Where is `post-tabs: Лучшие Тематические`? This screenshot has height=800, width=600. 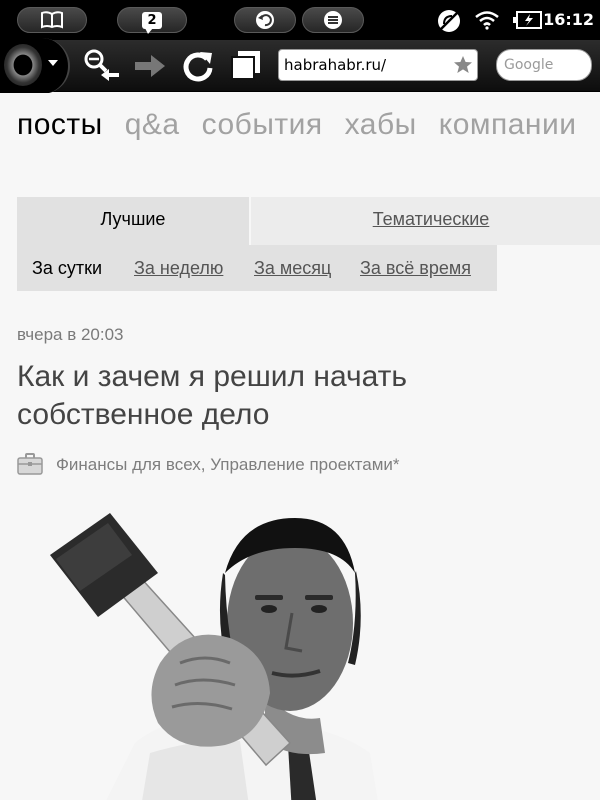 post-tabs: Лучшие Тематические is located at coordinates (308, 221).